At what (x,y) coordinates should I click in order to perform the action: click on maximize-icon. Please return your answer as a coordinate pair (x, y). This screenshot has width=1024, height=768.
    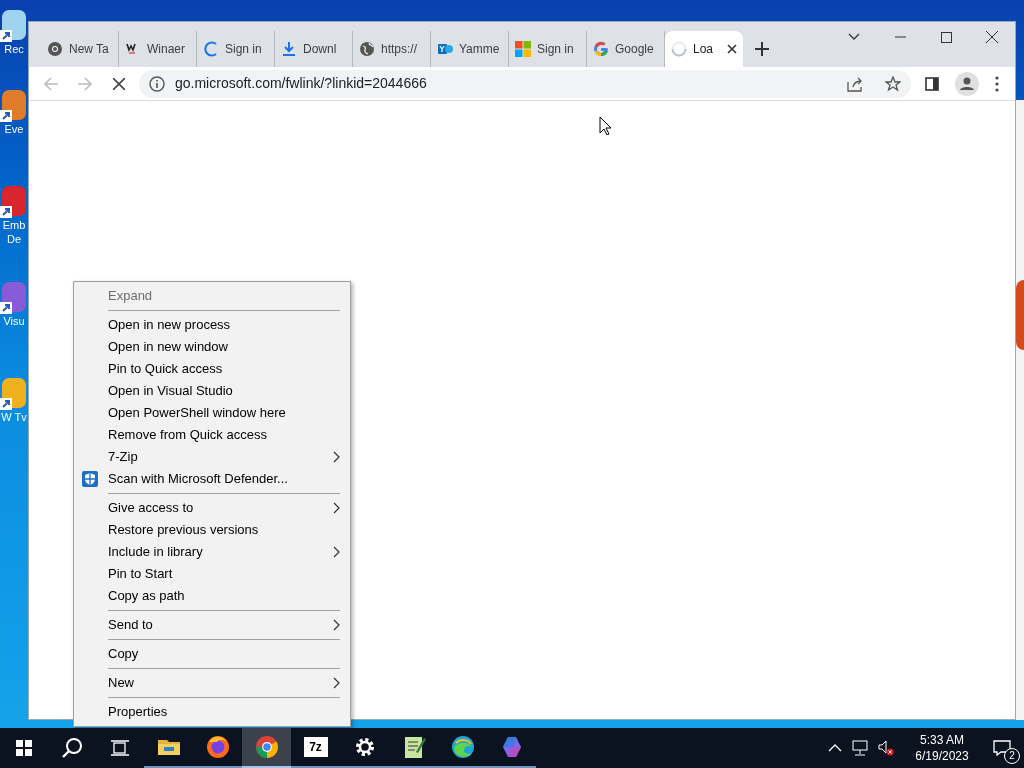
    Looking at the image, I should click on (946, 37).